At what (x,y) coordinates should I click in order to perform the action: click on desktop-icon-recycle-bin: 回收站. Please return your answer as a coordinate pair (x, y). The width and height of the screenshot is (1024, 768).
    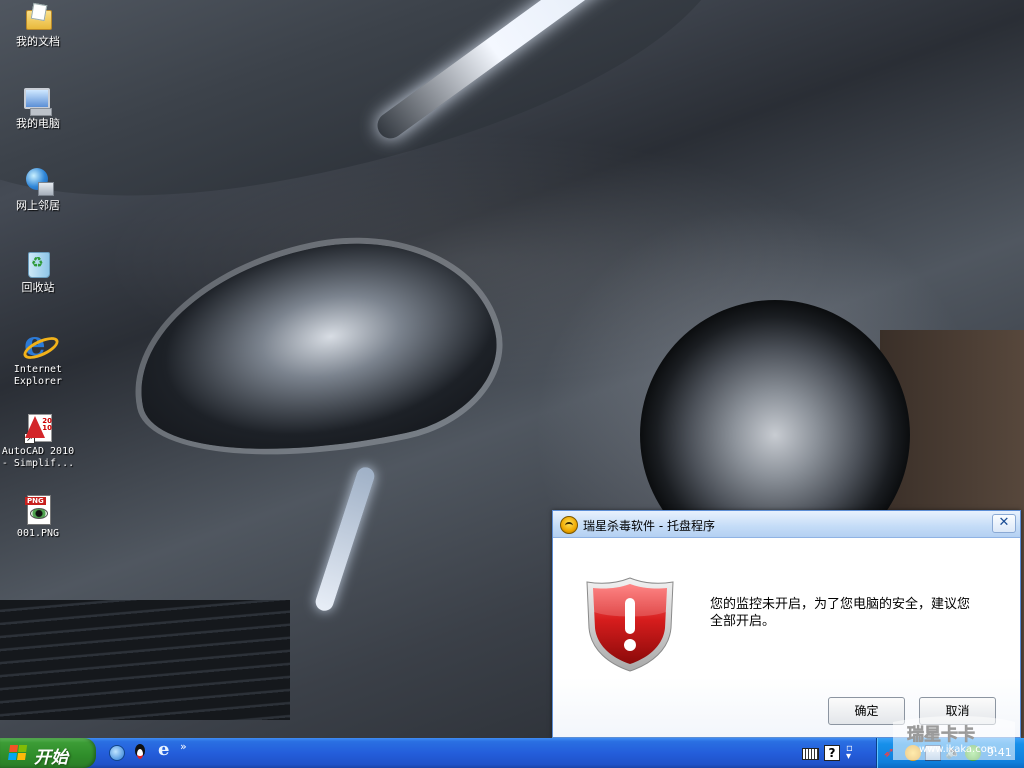
    Looking at the image, I should click on (39, 271).